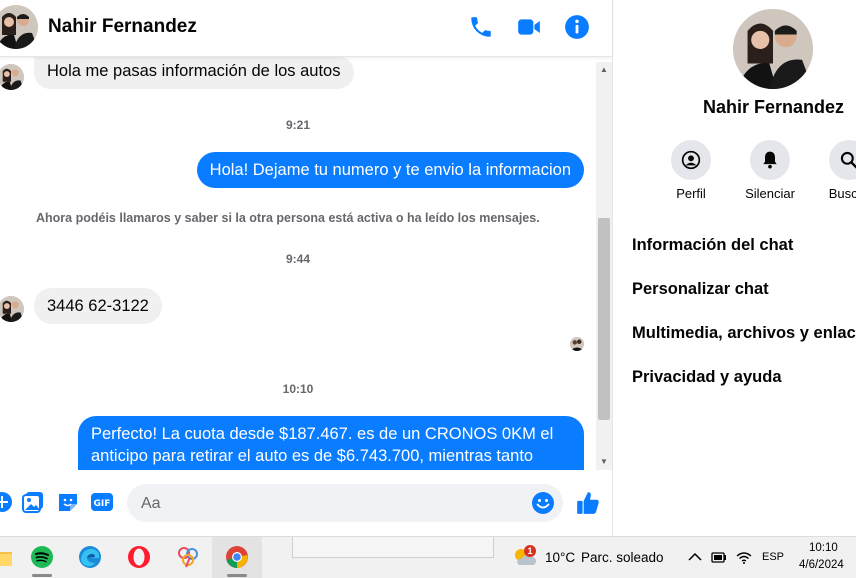 The image size is (856, 578). What do you see at coordinates (188, 557) in the screenshot?
I see `paint-app-icon` at bounding box center [188, 557].